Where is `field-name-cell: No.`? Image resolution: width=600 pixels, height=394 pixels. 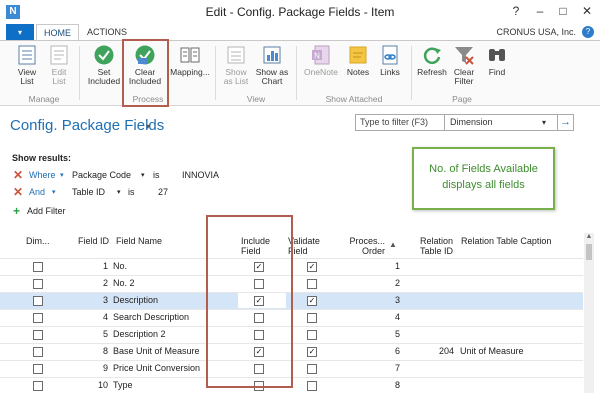
field-name-cell: No. is located at coordinates (120, 266).